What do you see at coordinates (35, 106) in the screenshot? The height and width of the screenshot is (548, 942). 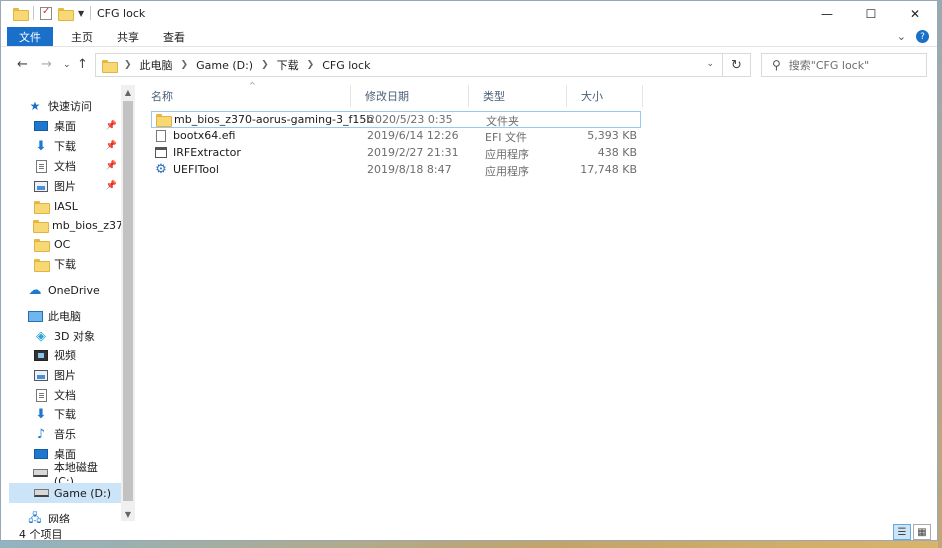 I see `star-icon: ★` at bounding box center [35, 106].